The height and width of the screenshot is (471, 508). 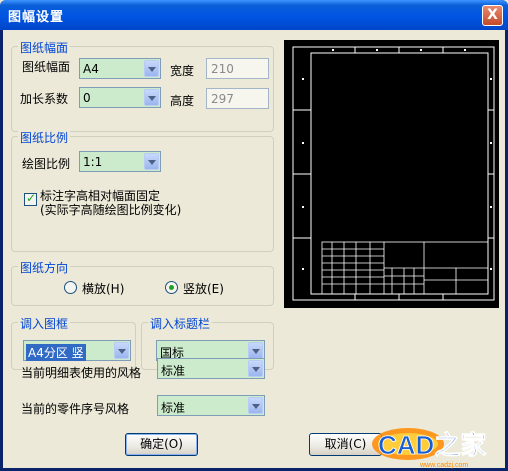 I want to click on dialog-title: 图幅设置, so click(x=36, y=17).